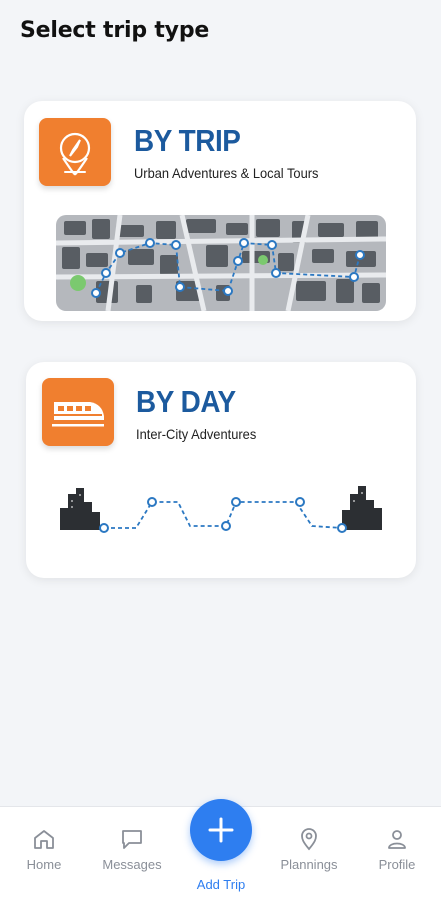  Describe the element at coordinates (221, 509) in the screenshot. I see `intercity-route-illustration` at that location.